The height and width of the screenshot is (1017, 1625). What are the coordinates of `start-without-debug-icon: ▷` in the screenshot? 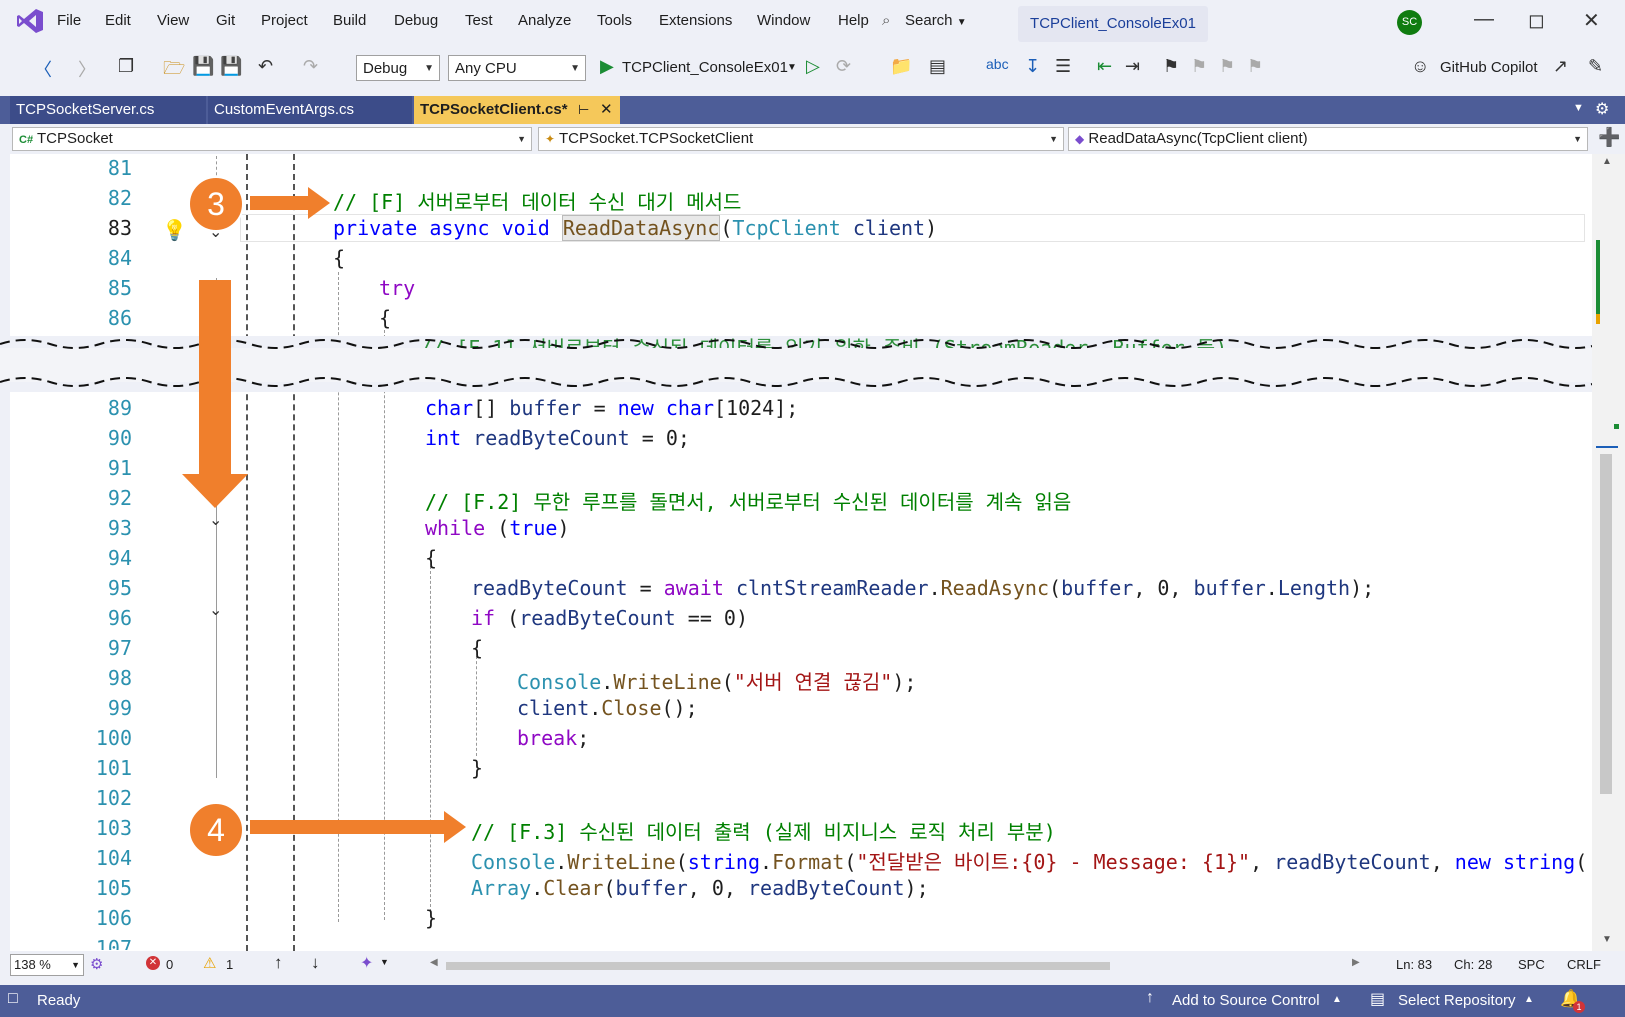 It's located at (813, 66).